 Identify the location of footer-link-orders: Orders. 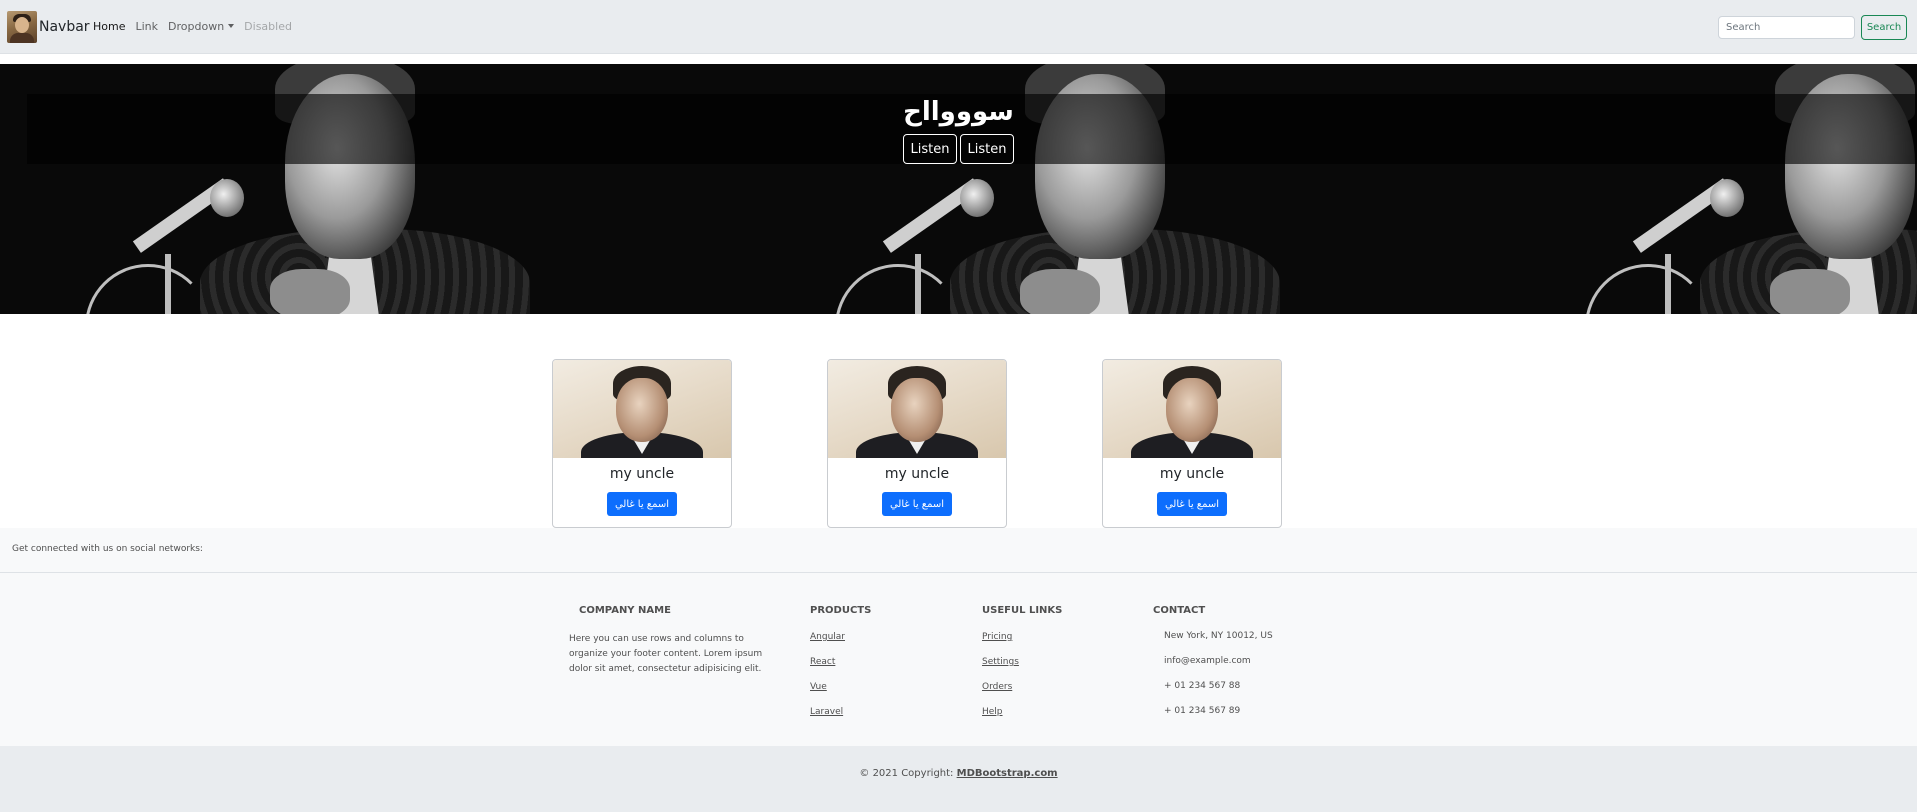
(997, 687).